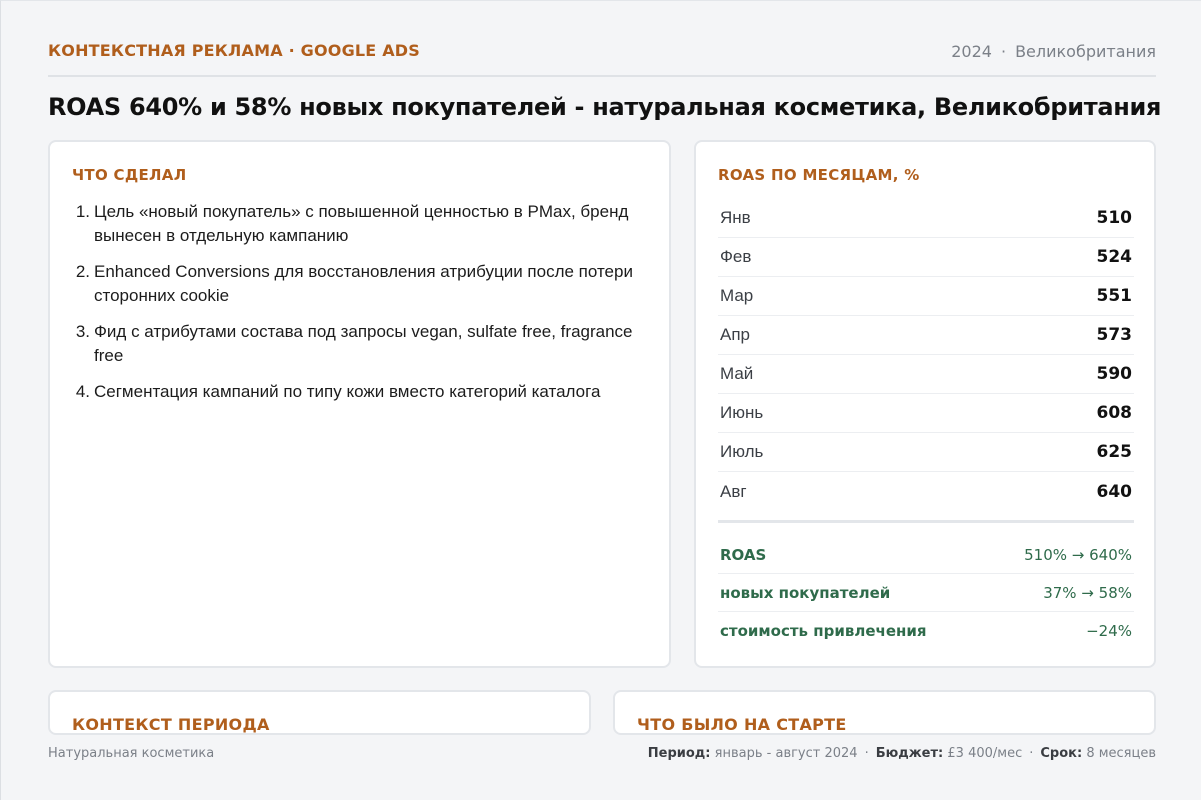  Describe the element at coordinates (1087, 592) in the screenshot. I see `summary-value: 37% → 58%` at that location.